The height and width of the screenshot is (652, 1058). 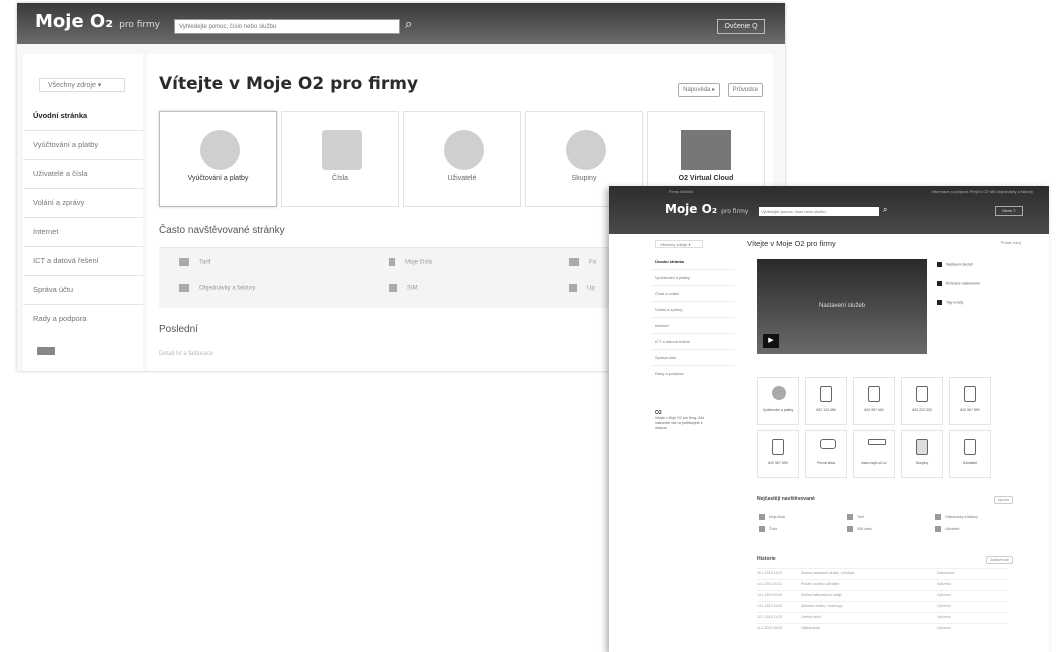 I want to click on history-row: Detail lvl a fakturace, so click(x=186, y=354).